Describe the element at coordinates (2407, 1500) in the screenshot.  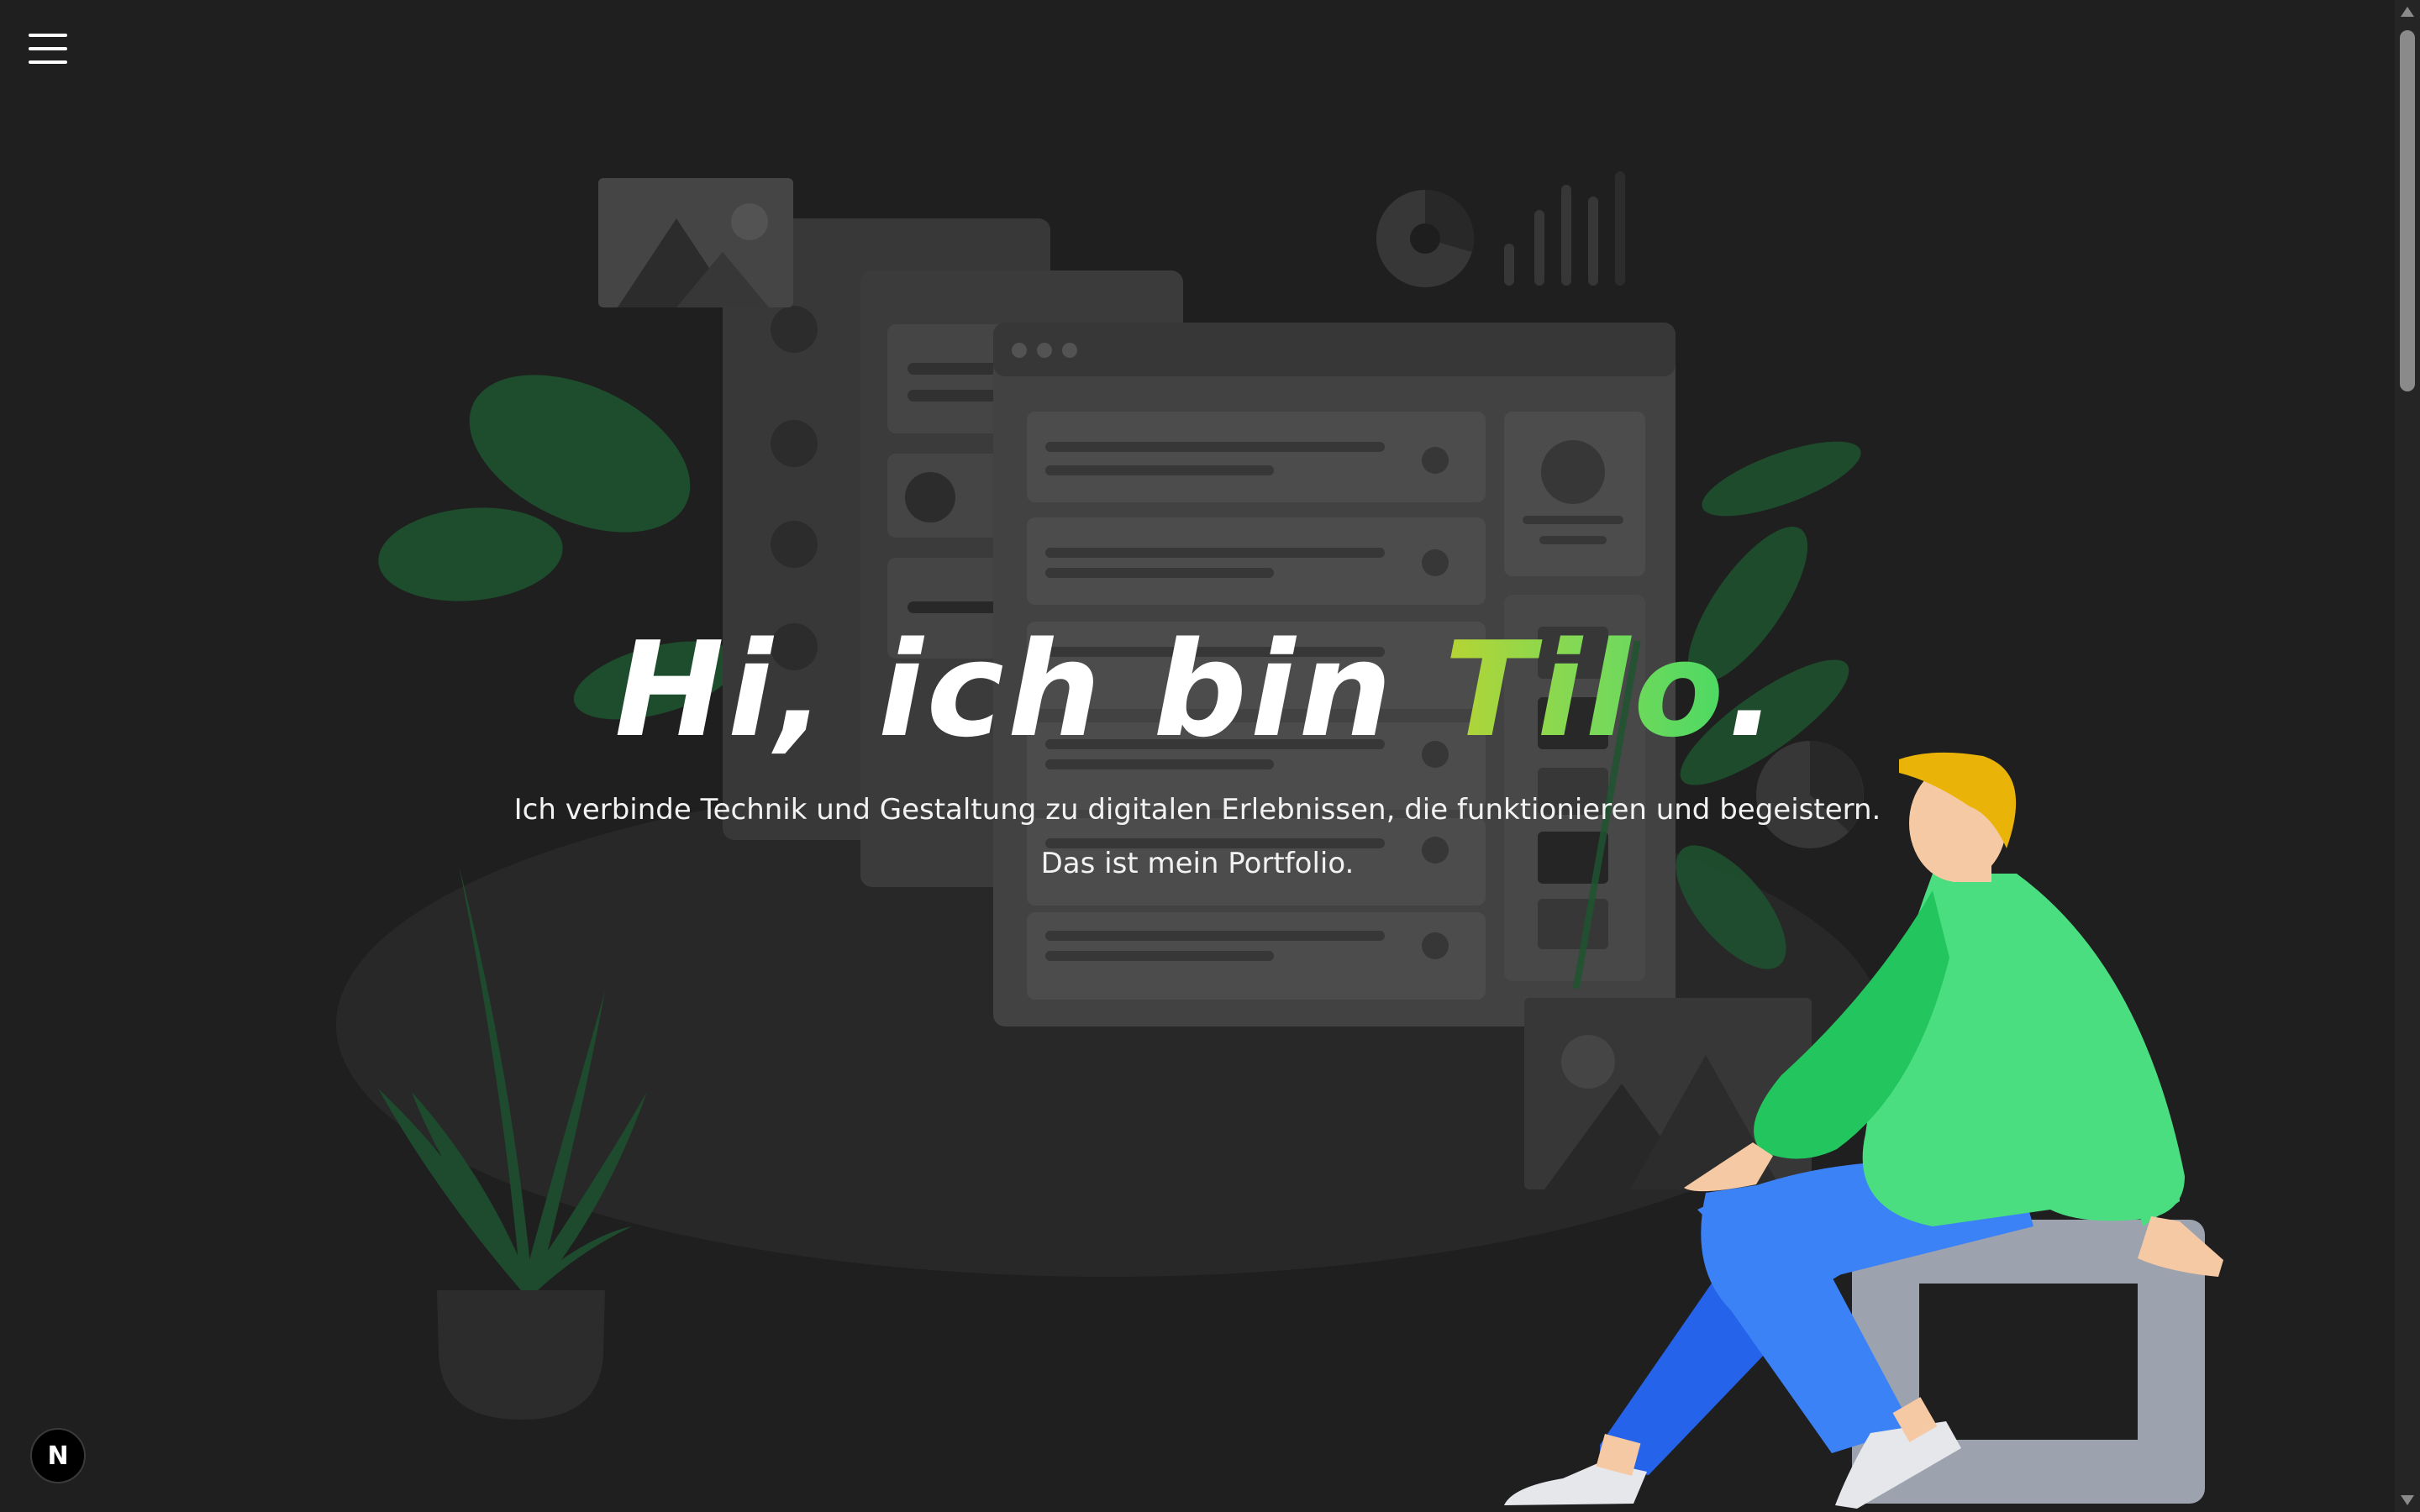
I see `scroll-down-arrow-icon` at that location.